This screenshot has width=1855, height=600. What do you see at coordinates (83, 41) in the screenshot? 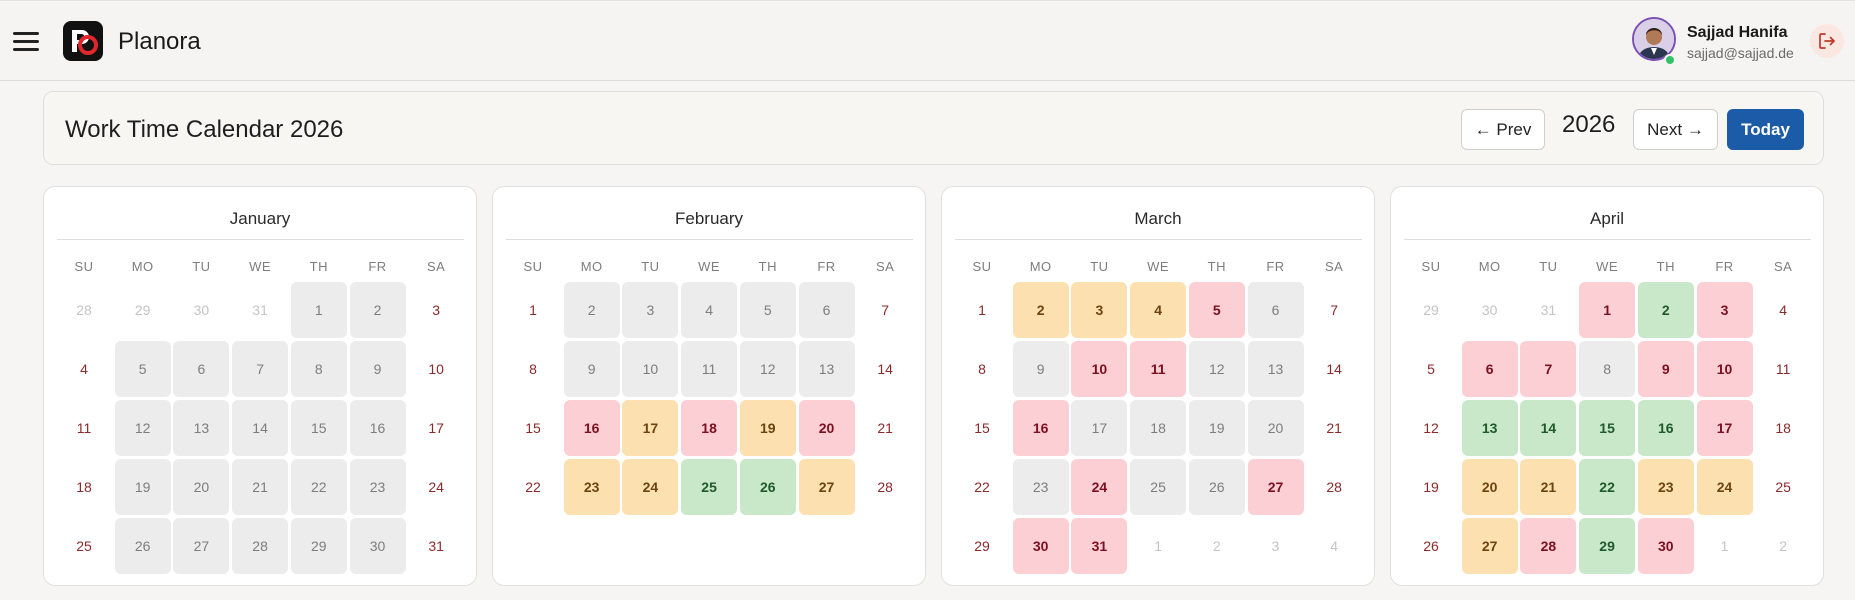
I see `planora-logo-icon` at bounding box center [83, 41].